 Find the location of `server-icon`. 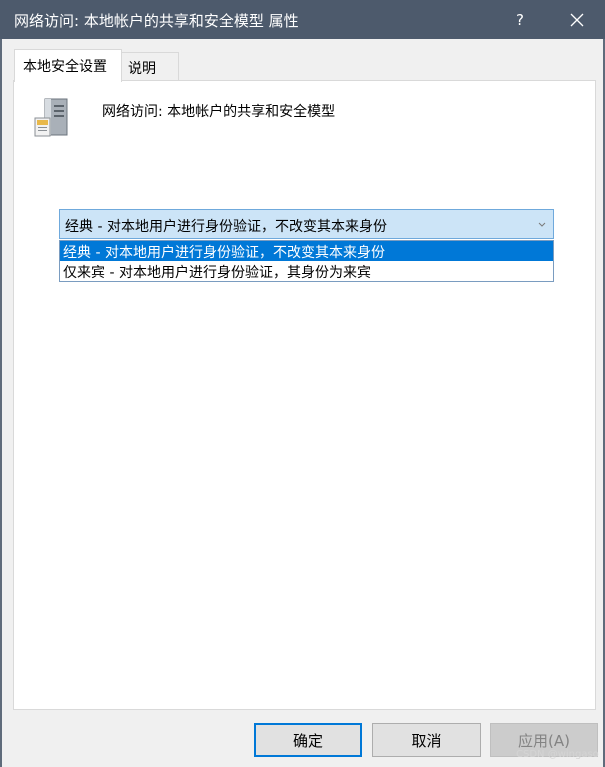

server-icon is located at coordinates (51, 117).